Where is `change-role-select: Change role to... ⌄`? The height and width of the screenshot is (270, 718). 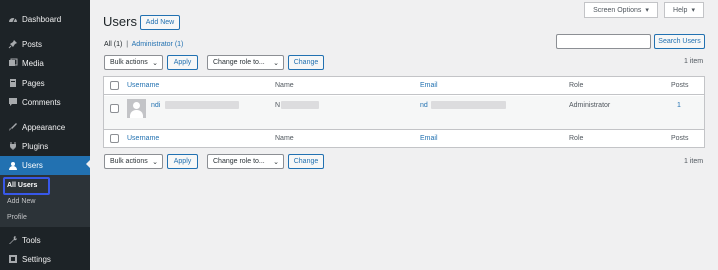 change-role-select: Change role to... ⌄ is located at coordinates (245, 62).